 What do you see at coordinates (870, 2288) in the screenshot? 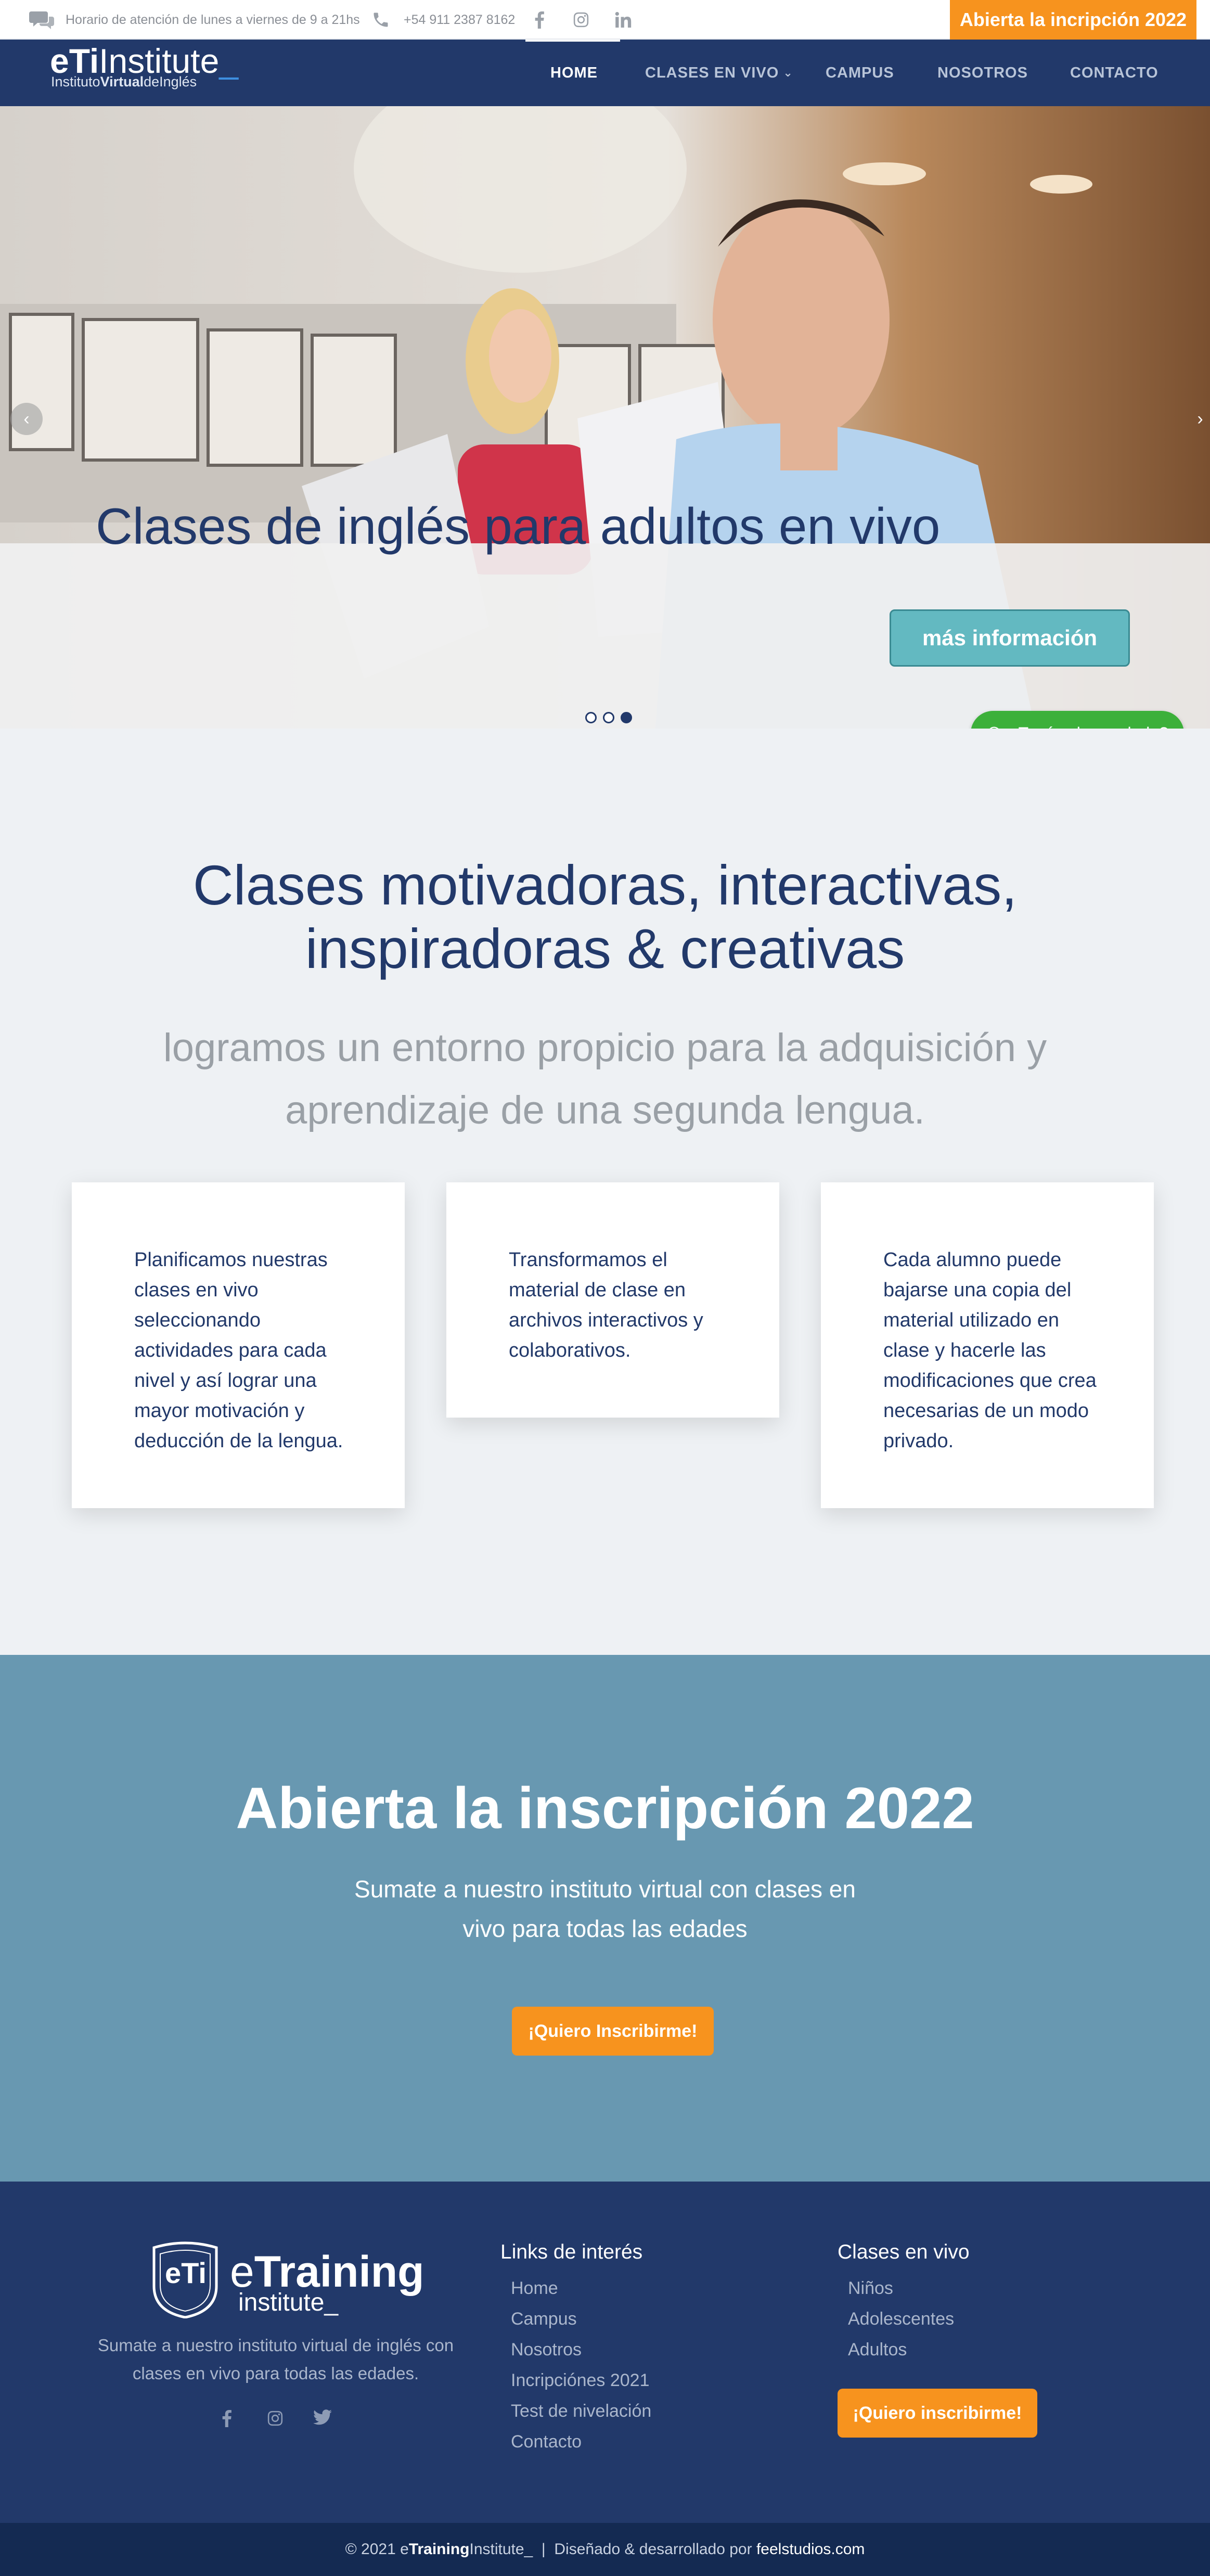
I see `footer-link-ninos: Niños` at bounding box center [870, 2288].